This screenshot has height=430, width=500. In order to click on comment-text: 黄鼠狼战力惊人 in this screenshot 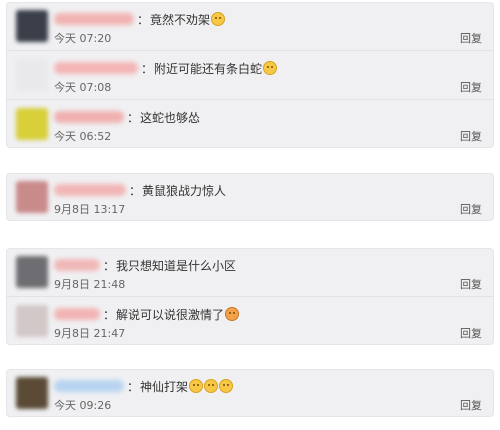, I will do `click(184, 190)`.